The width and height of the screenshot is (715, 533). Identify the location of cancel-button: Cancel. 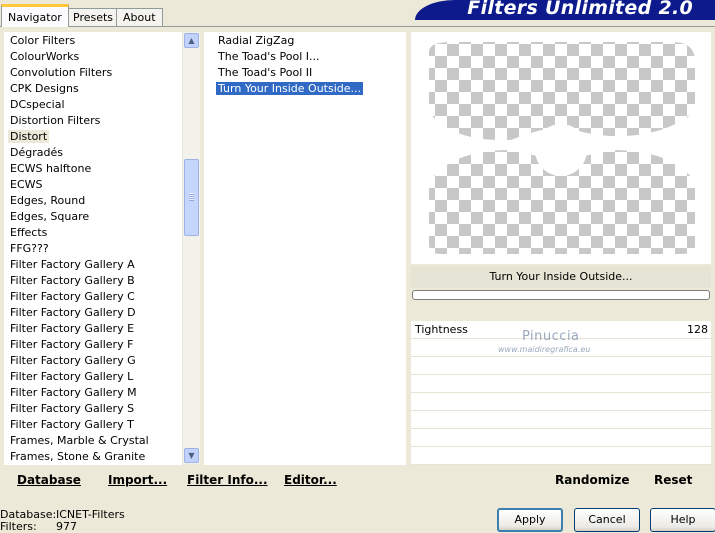
(607, 520).